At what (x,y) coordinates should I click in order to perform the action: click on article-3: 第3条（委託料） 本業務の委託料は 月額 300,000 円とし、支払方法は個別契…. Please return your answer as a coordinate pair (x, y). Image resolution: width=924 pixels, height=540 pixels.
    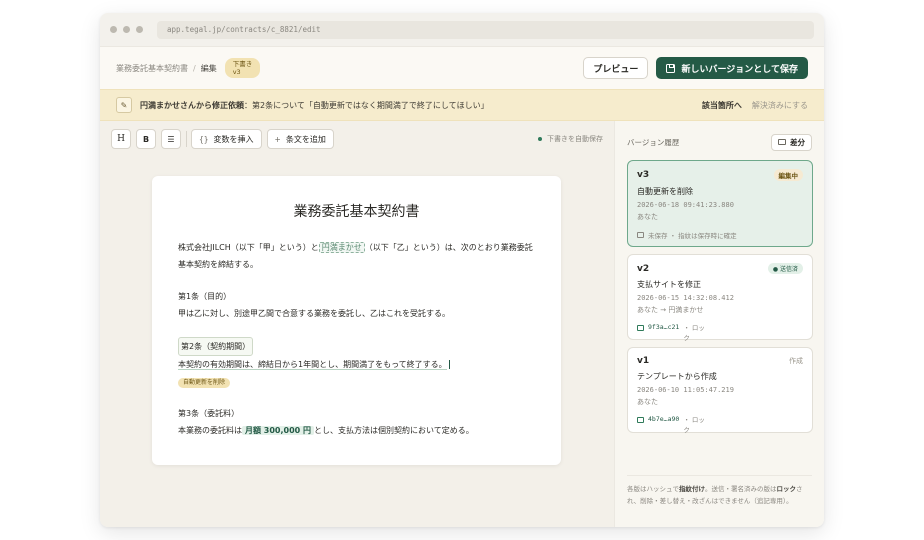
    Looking at the image, I should click on (356, 422).